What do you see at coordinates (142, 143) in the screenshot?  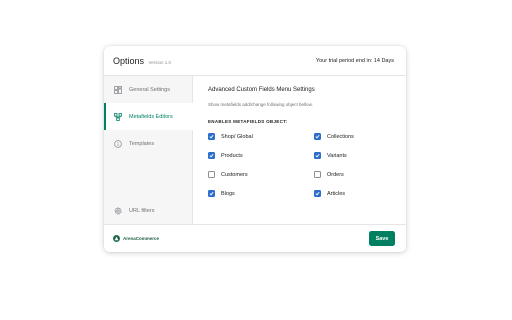 I see `sidebar-item-label: Templates` at bounding box center [142, 143].